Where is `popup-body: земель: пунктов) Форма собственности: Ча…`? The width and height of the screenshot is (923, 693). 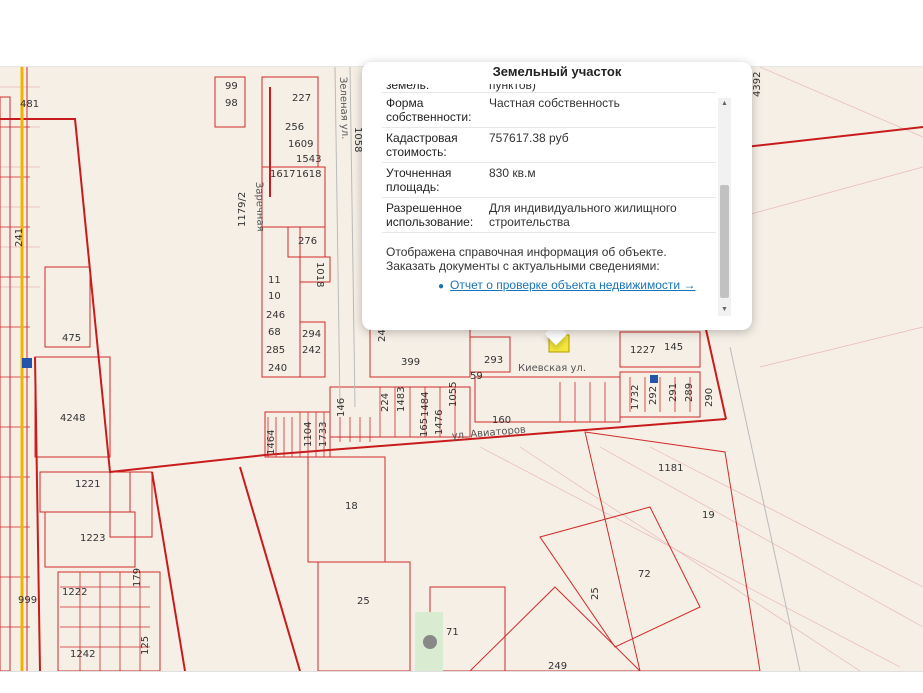
popup-body: земель: пунктов) Форма собственности: Ча… is located at coordinates (549, 202).